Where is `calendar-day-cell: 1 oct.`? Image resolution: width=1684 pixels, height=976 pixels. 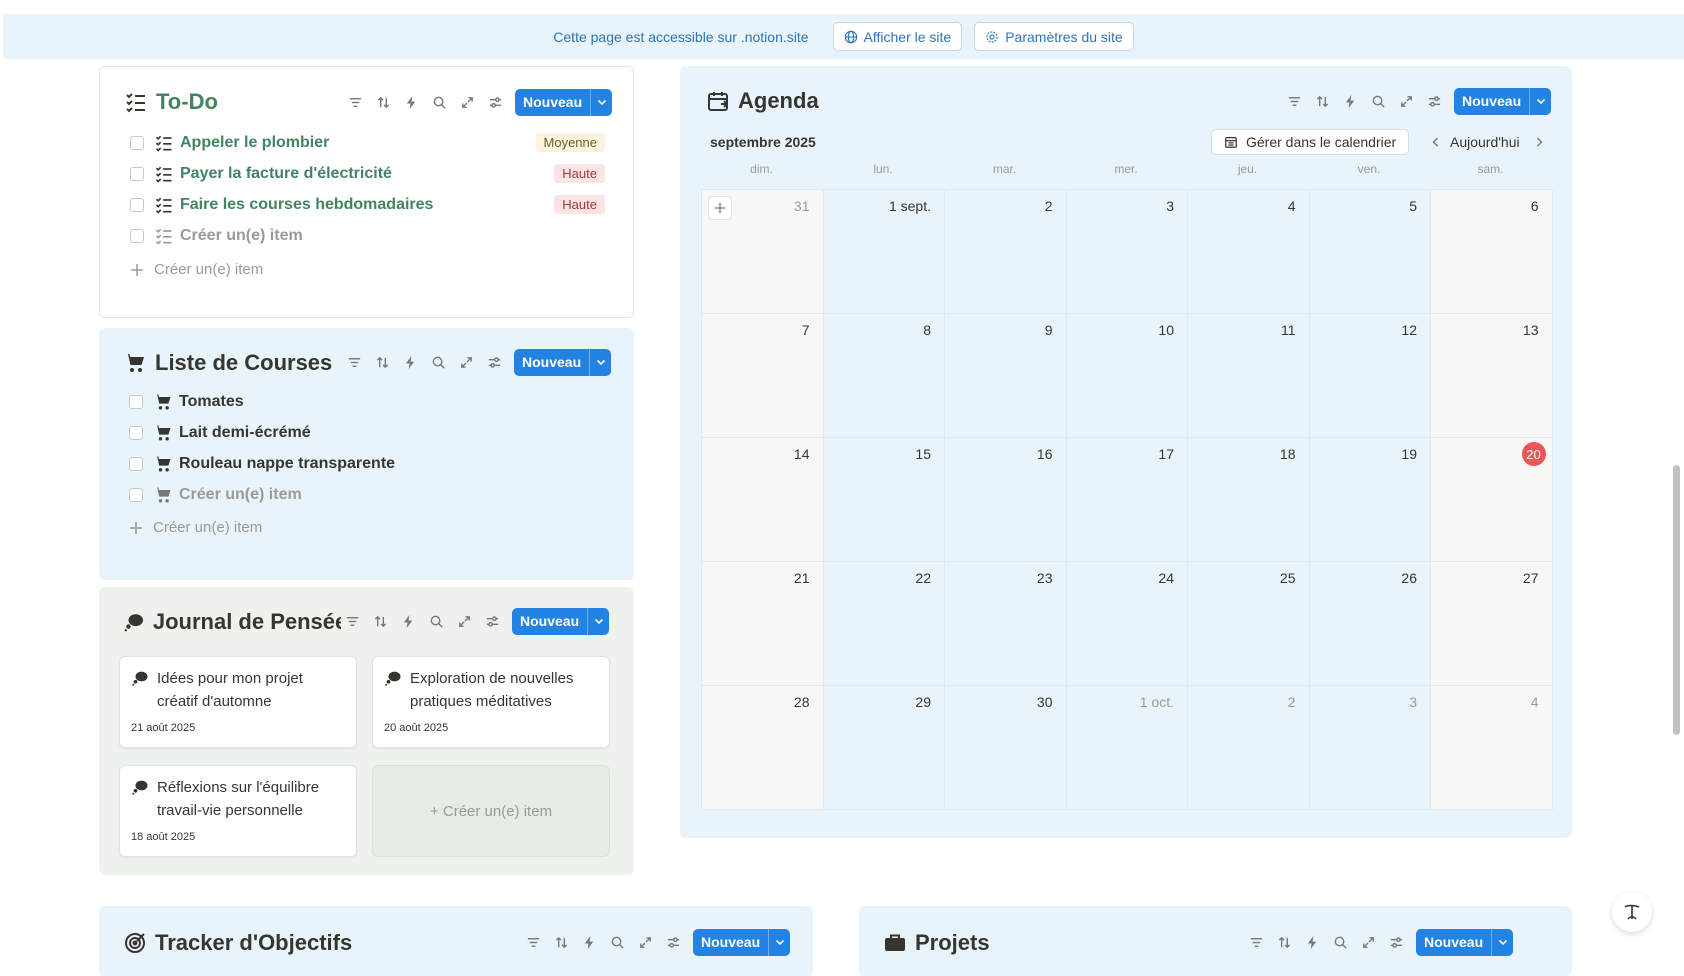
calendar-day-cell: 1 oct. is located at coordinates (1127, 748).